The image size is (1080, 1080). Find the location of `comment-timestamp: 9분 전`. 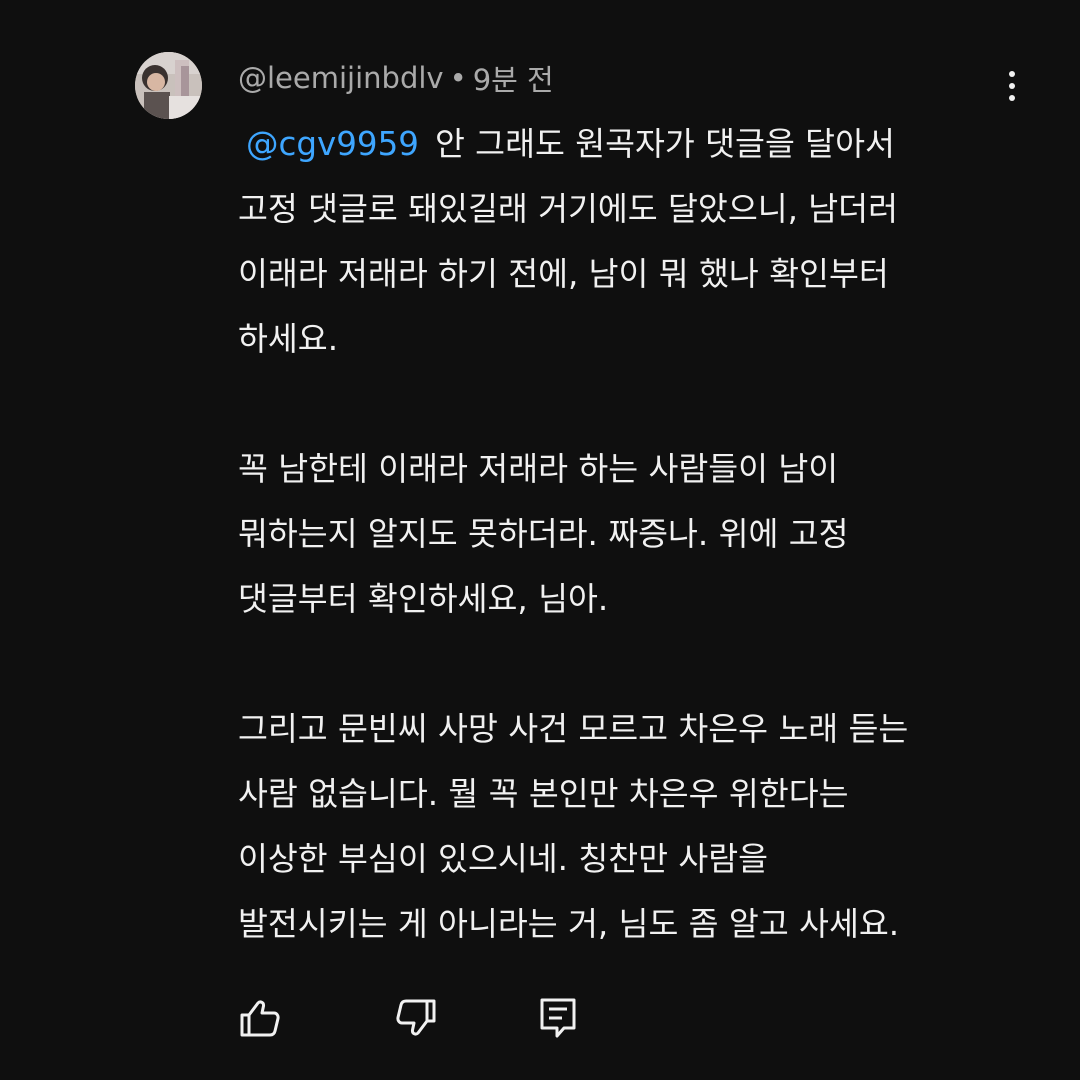

comment-timestamp: 9분 전 is located at coordinates (513, 78).